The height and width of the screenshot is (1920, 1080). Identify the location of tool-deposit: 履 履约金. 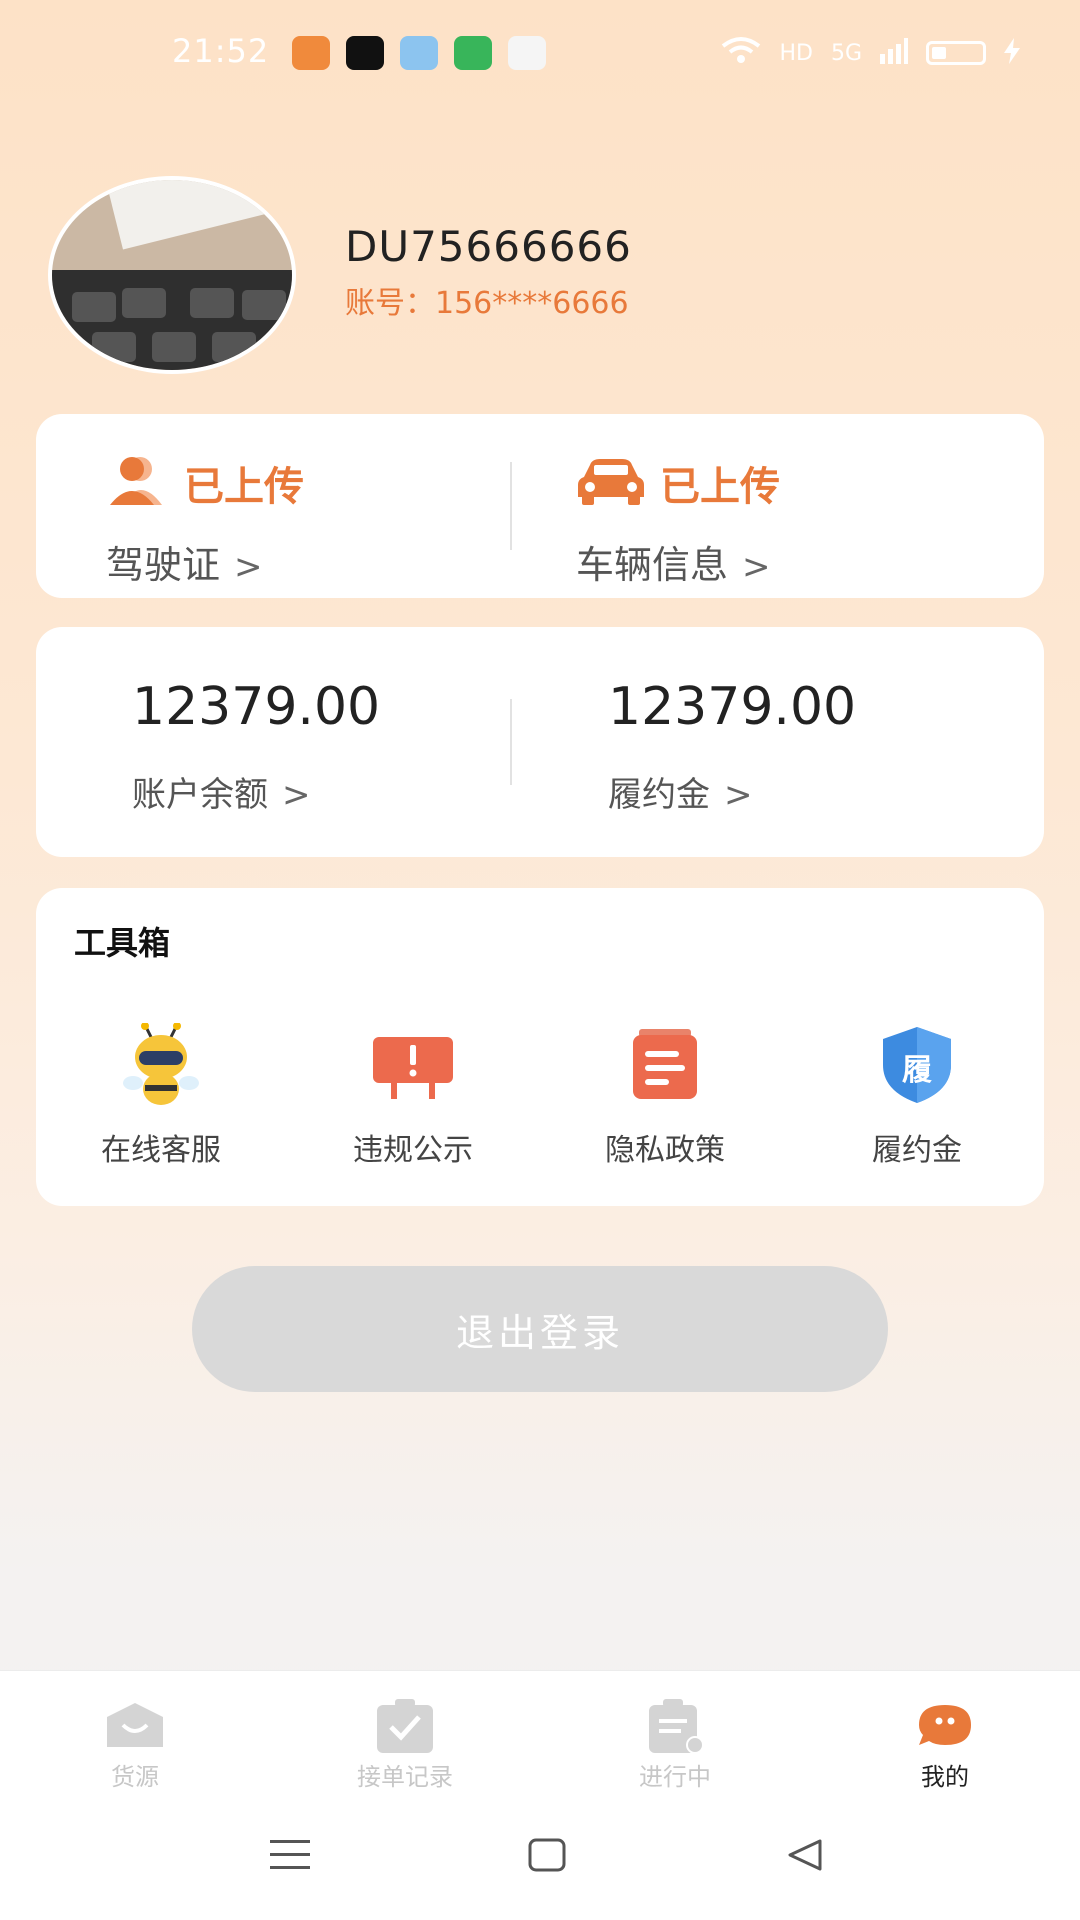
(917, 1096).